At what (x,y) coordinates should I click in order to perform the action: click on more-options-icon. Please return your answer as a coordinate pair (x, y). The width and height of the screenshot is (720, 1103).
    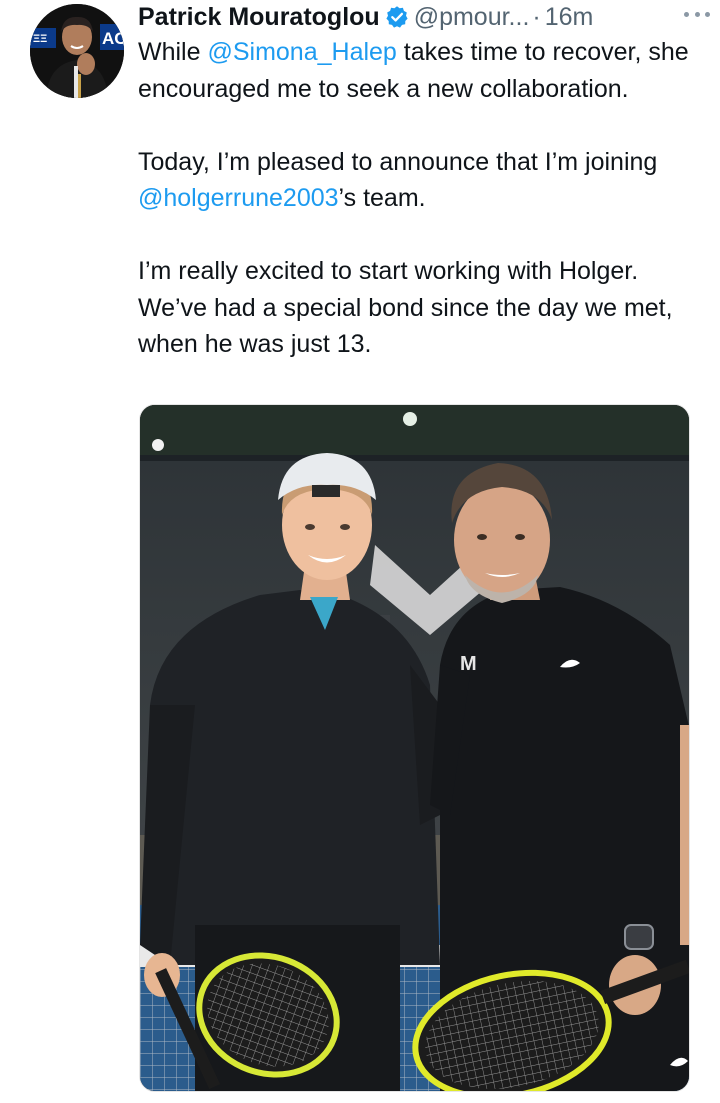
    Looking at the image, I should click on (697, 14).